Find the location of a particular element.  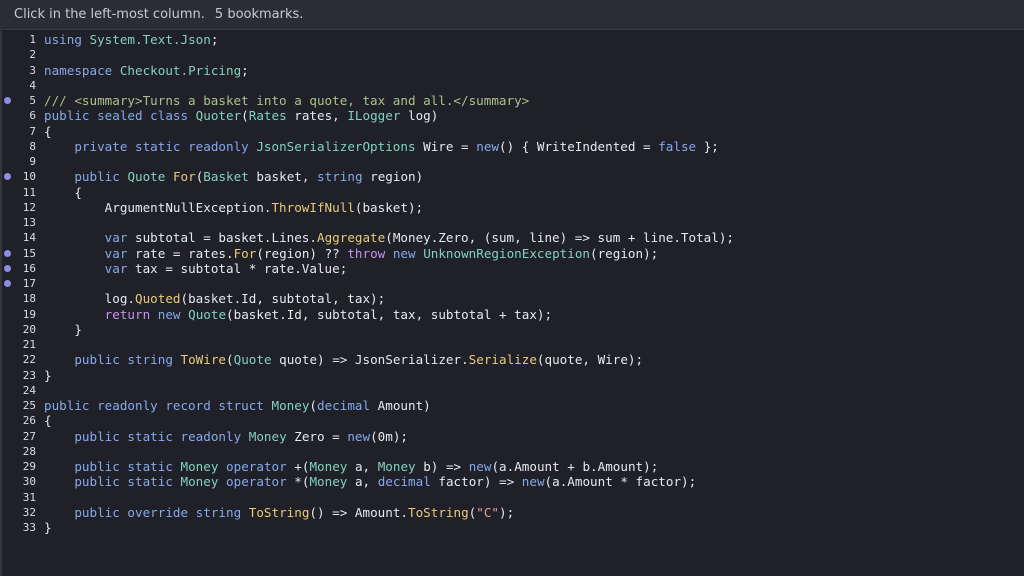

code-line: 33} is located at coordinates (512, 527).